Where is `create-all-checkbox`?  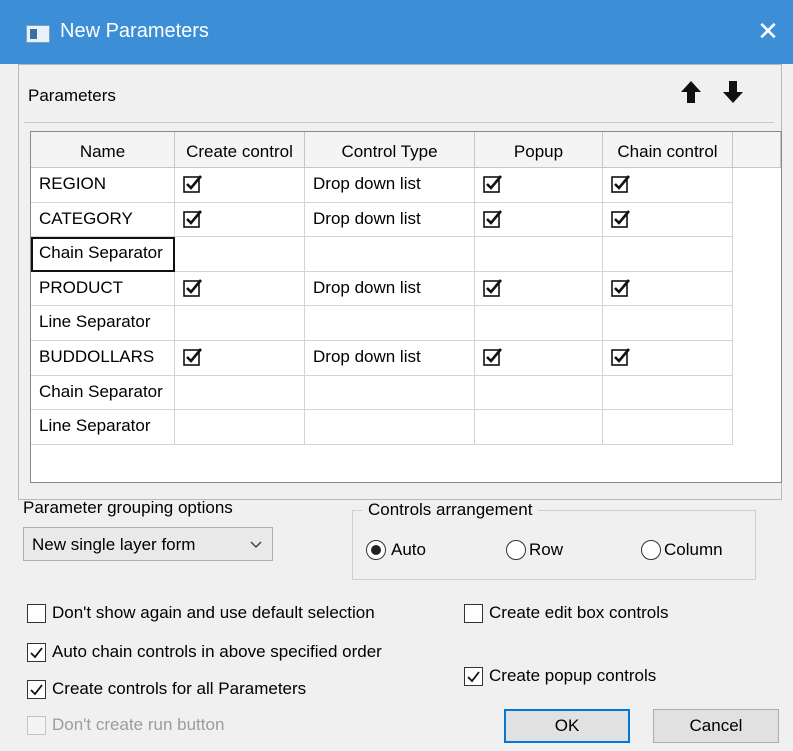 create-all-checkbox is located at coordinates (36, 689).